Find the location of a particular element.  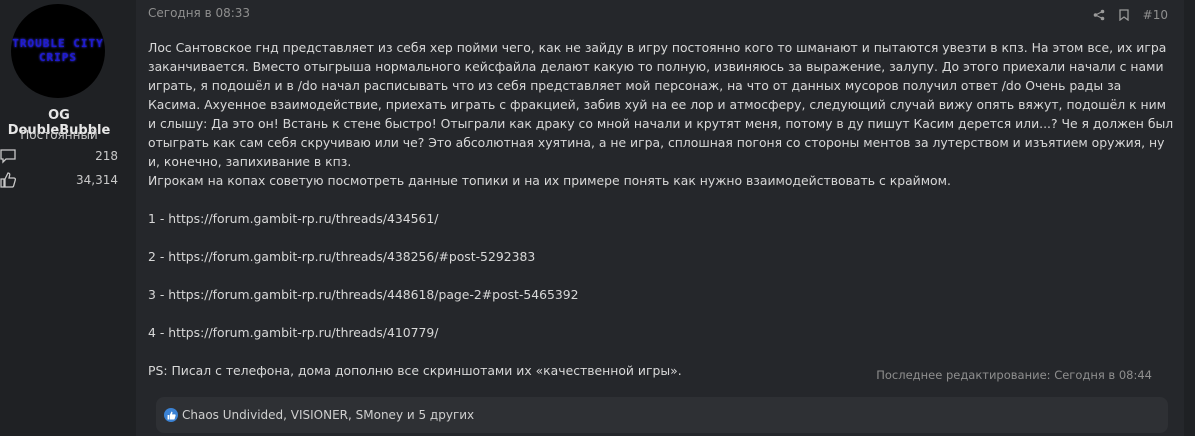

avatar-logo-line1: TROUBLE CITY is located at coordinates (58, 43).